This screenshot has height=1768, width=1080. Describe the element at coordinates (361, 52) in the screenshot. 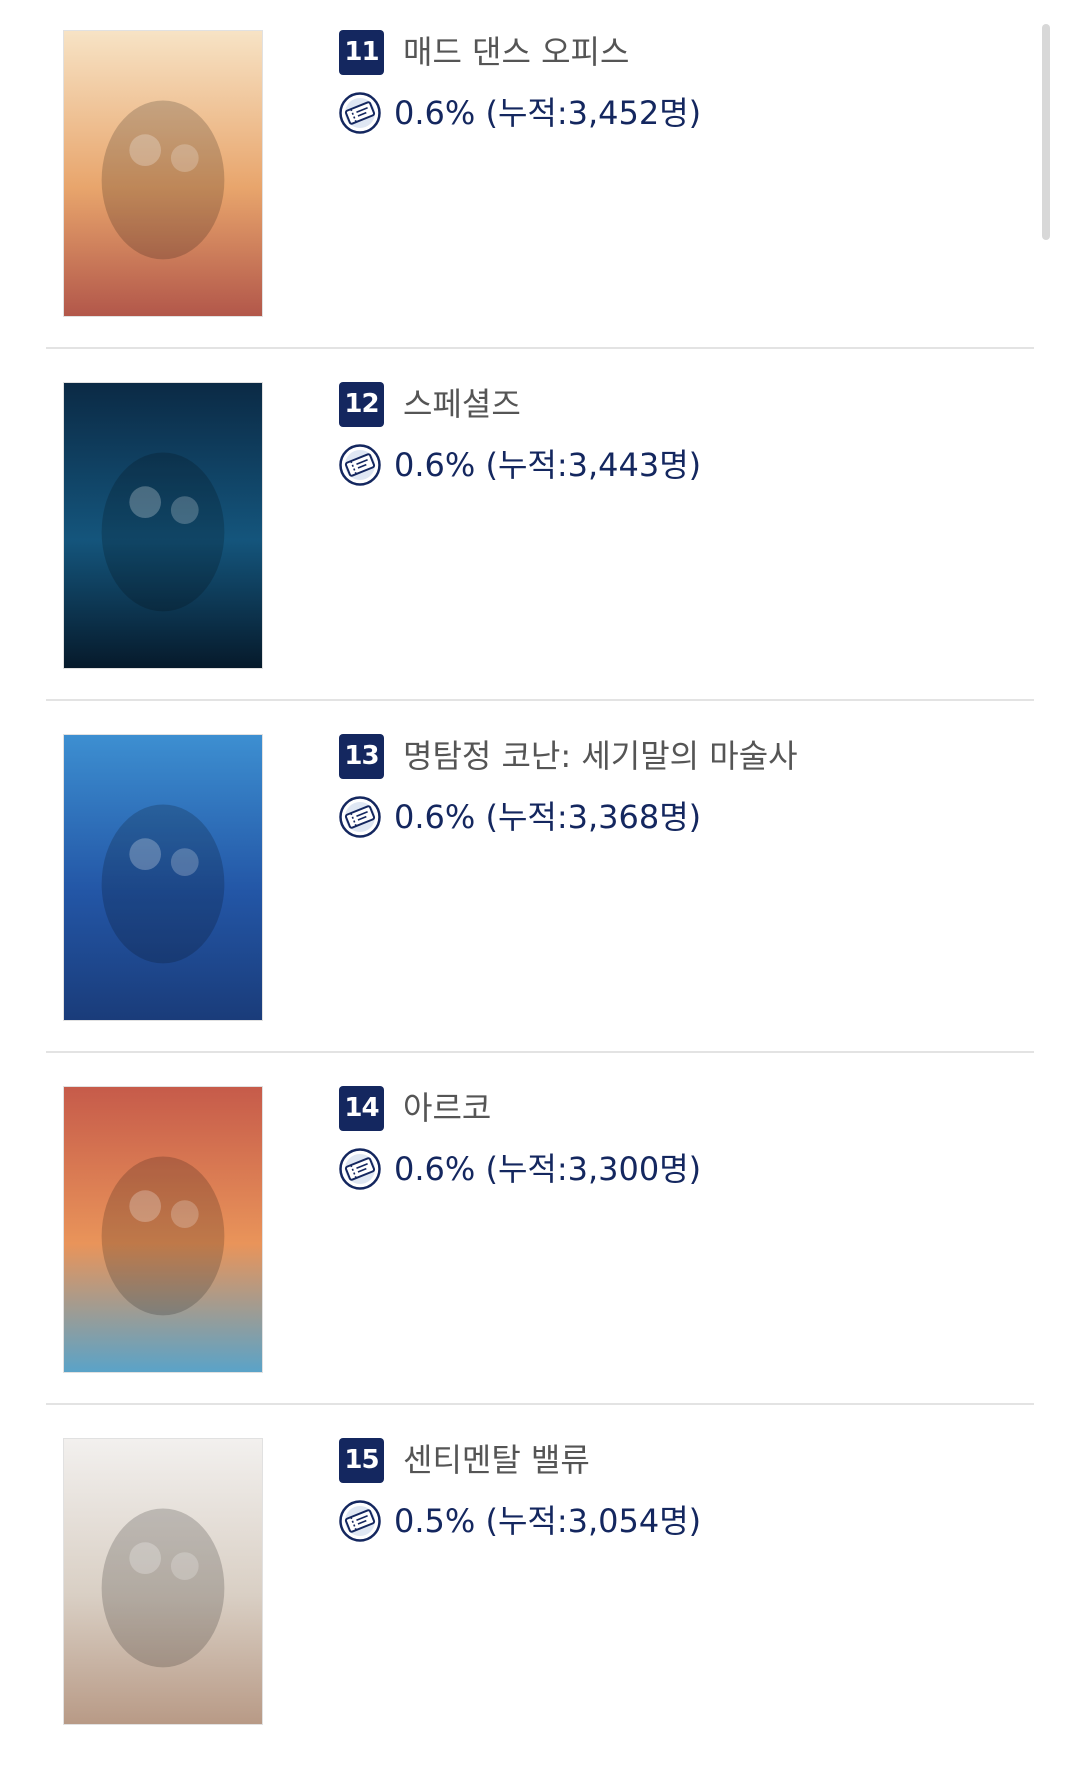

I see `rank-badge: 11` at that location.